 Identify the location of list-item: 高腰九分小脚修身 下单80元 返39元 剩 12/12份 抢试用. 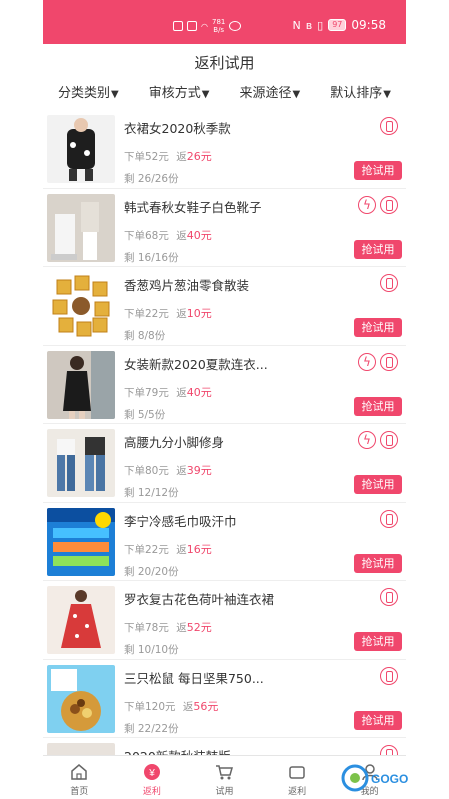
(224, 463).